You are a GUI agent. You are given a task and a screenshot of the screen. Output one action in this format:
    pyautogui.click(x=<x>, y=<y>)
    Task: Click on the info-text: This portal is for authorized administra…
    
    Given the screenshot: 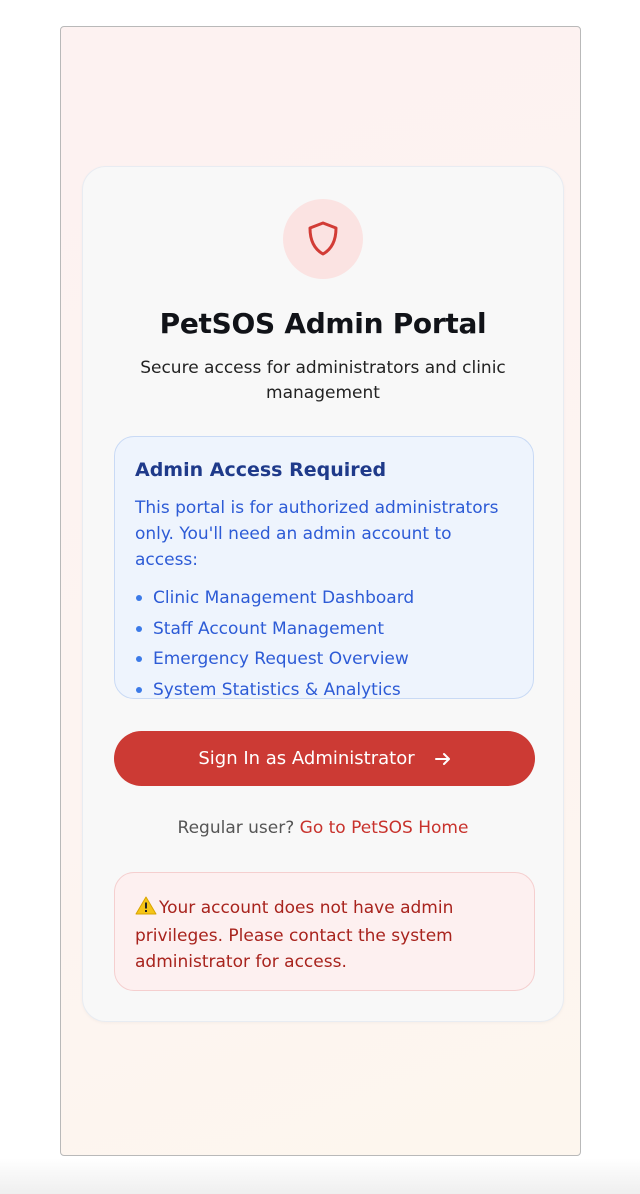 What is the action you would take?
    pyautogui.click(x=317, y=534)
    